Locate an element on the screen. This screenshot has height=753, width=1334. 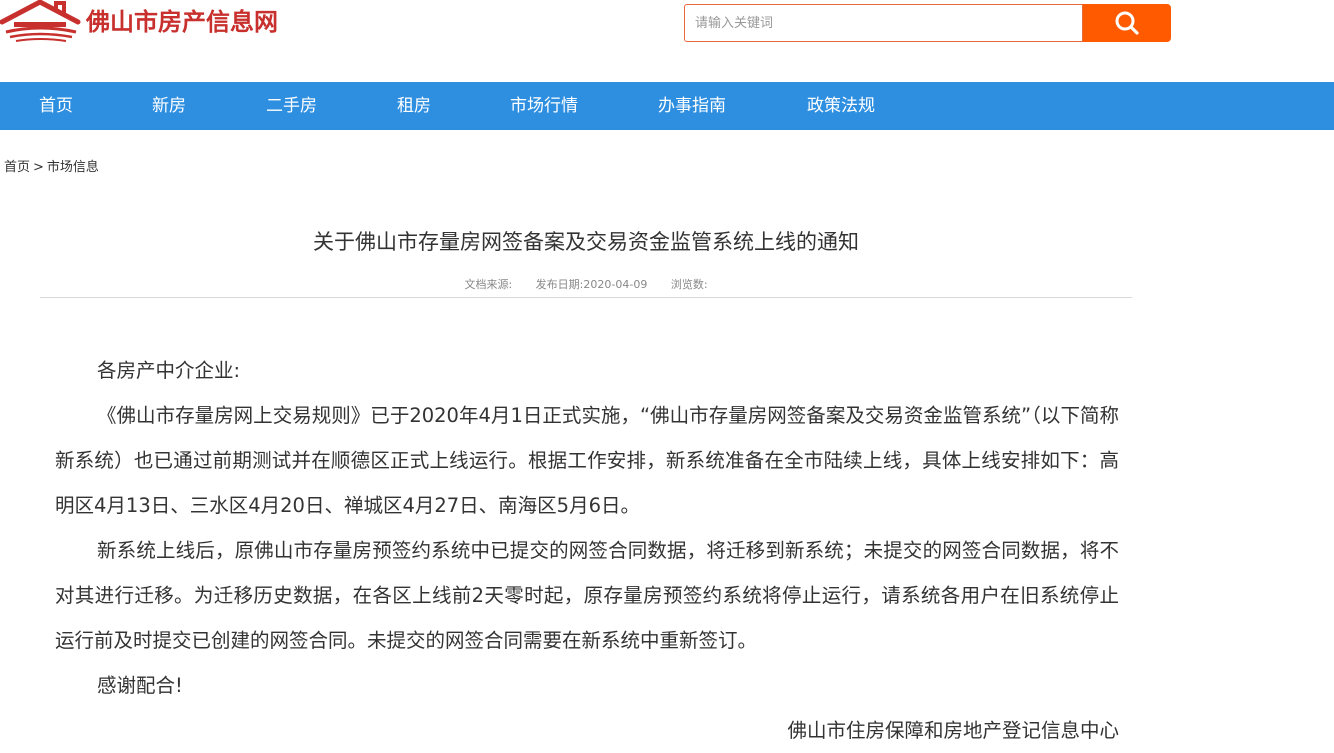
search-icon is located at coordinates (1127, 23).